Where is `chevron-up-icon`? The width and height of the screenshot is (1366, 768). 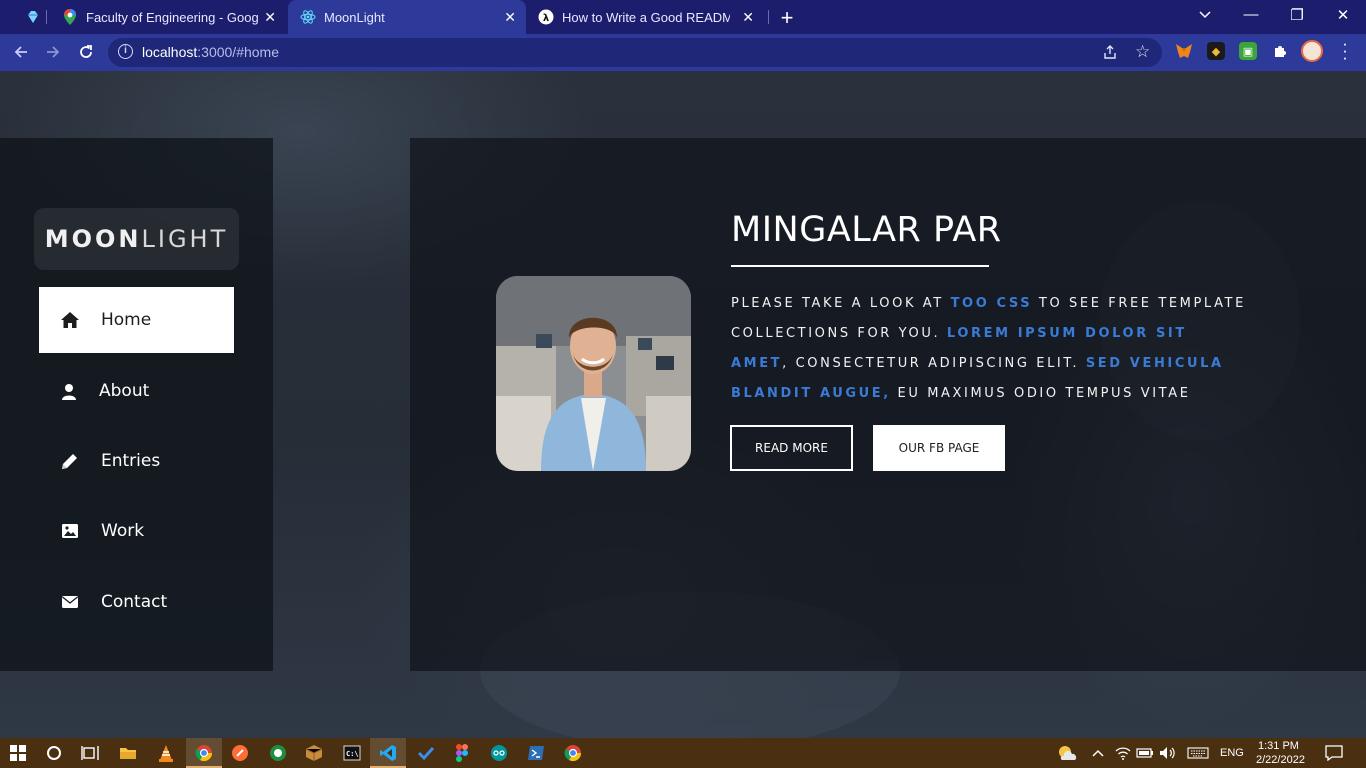 chevron-up-icon is located at coordinates (1098, 753).